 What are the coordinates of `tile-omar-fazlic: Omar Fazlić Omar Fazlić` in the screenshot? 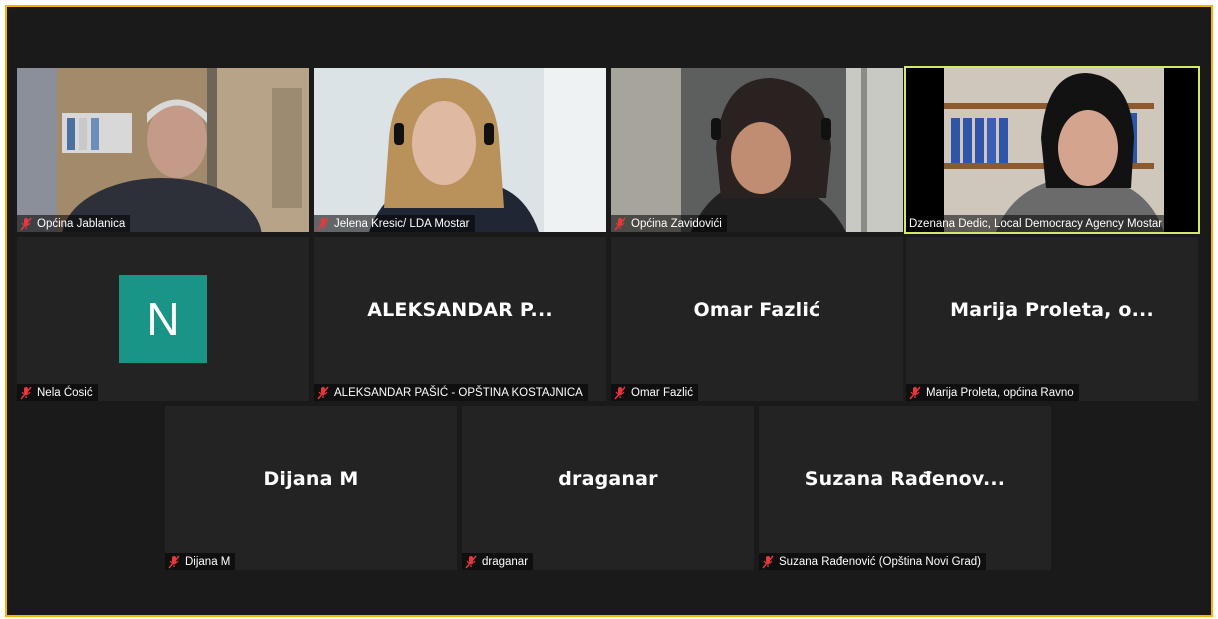 It's located at (757, 319).